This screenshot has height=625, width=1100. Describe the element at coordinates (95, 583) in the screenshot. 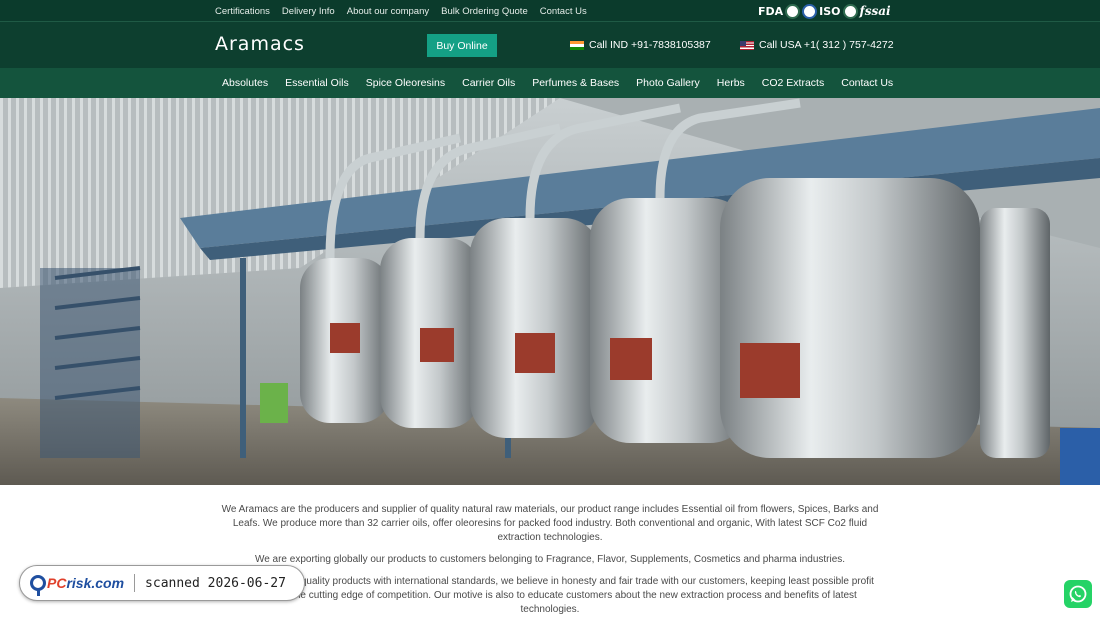

I see `pcrisk-brand-rest: risk.com` at that location.